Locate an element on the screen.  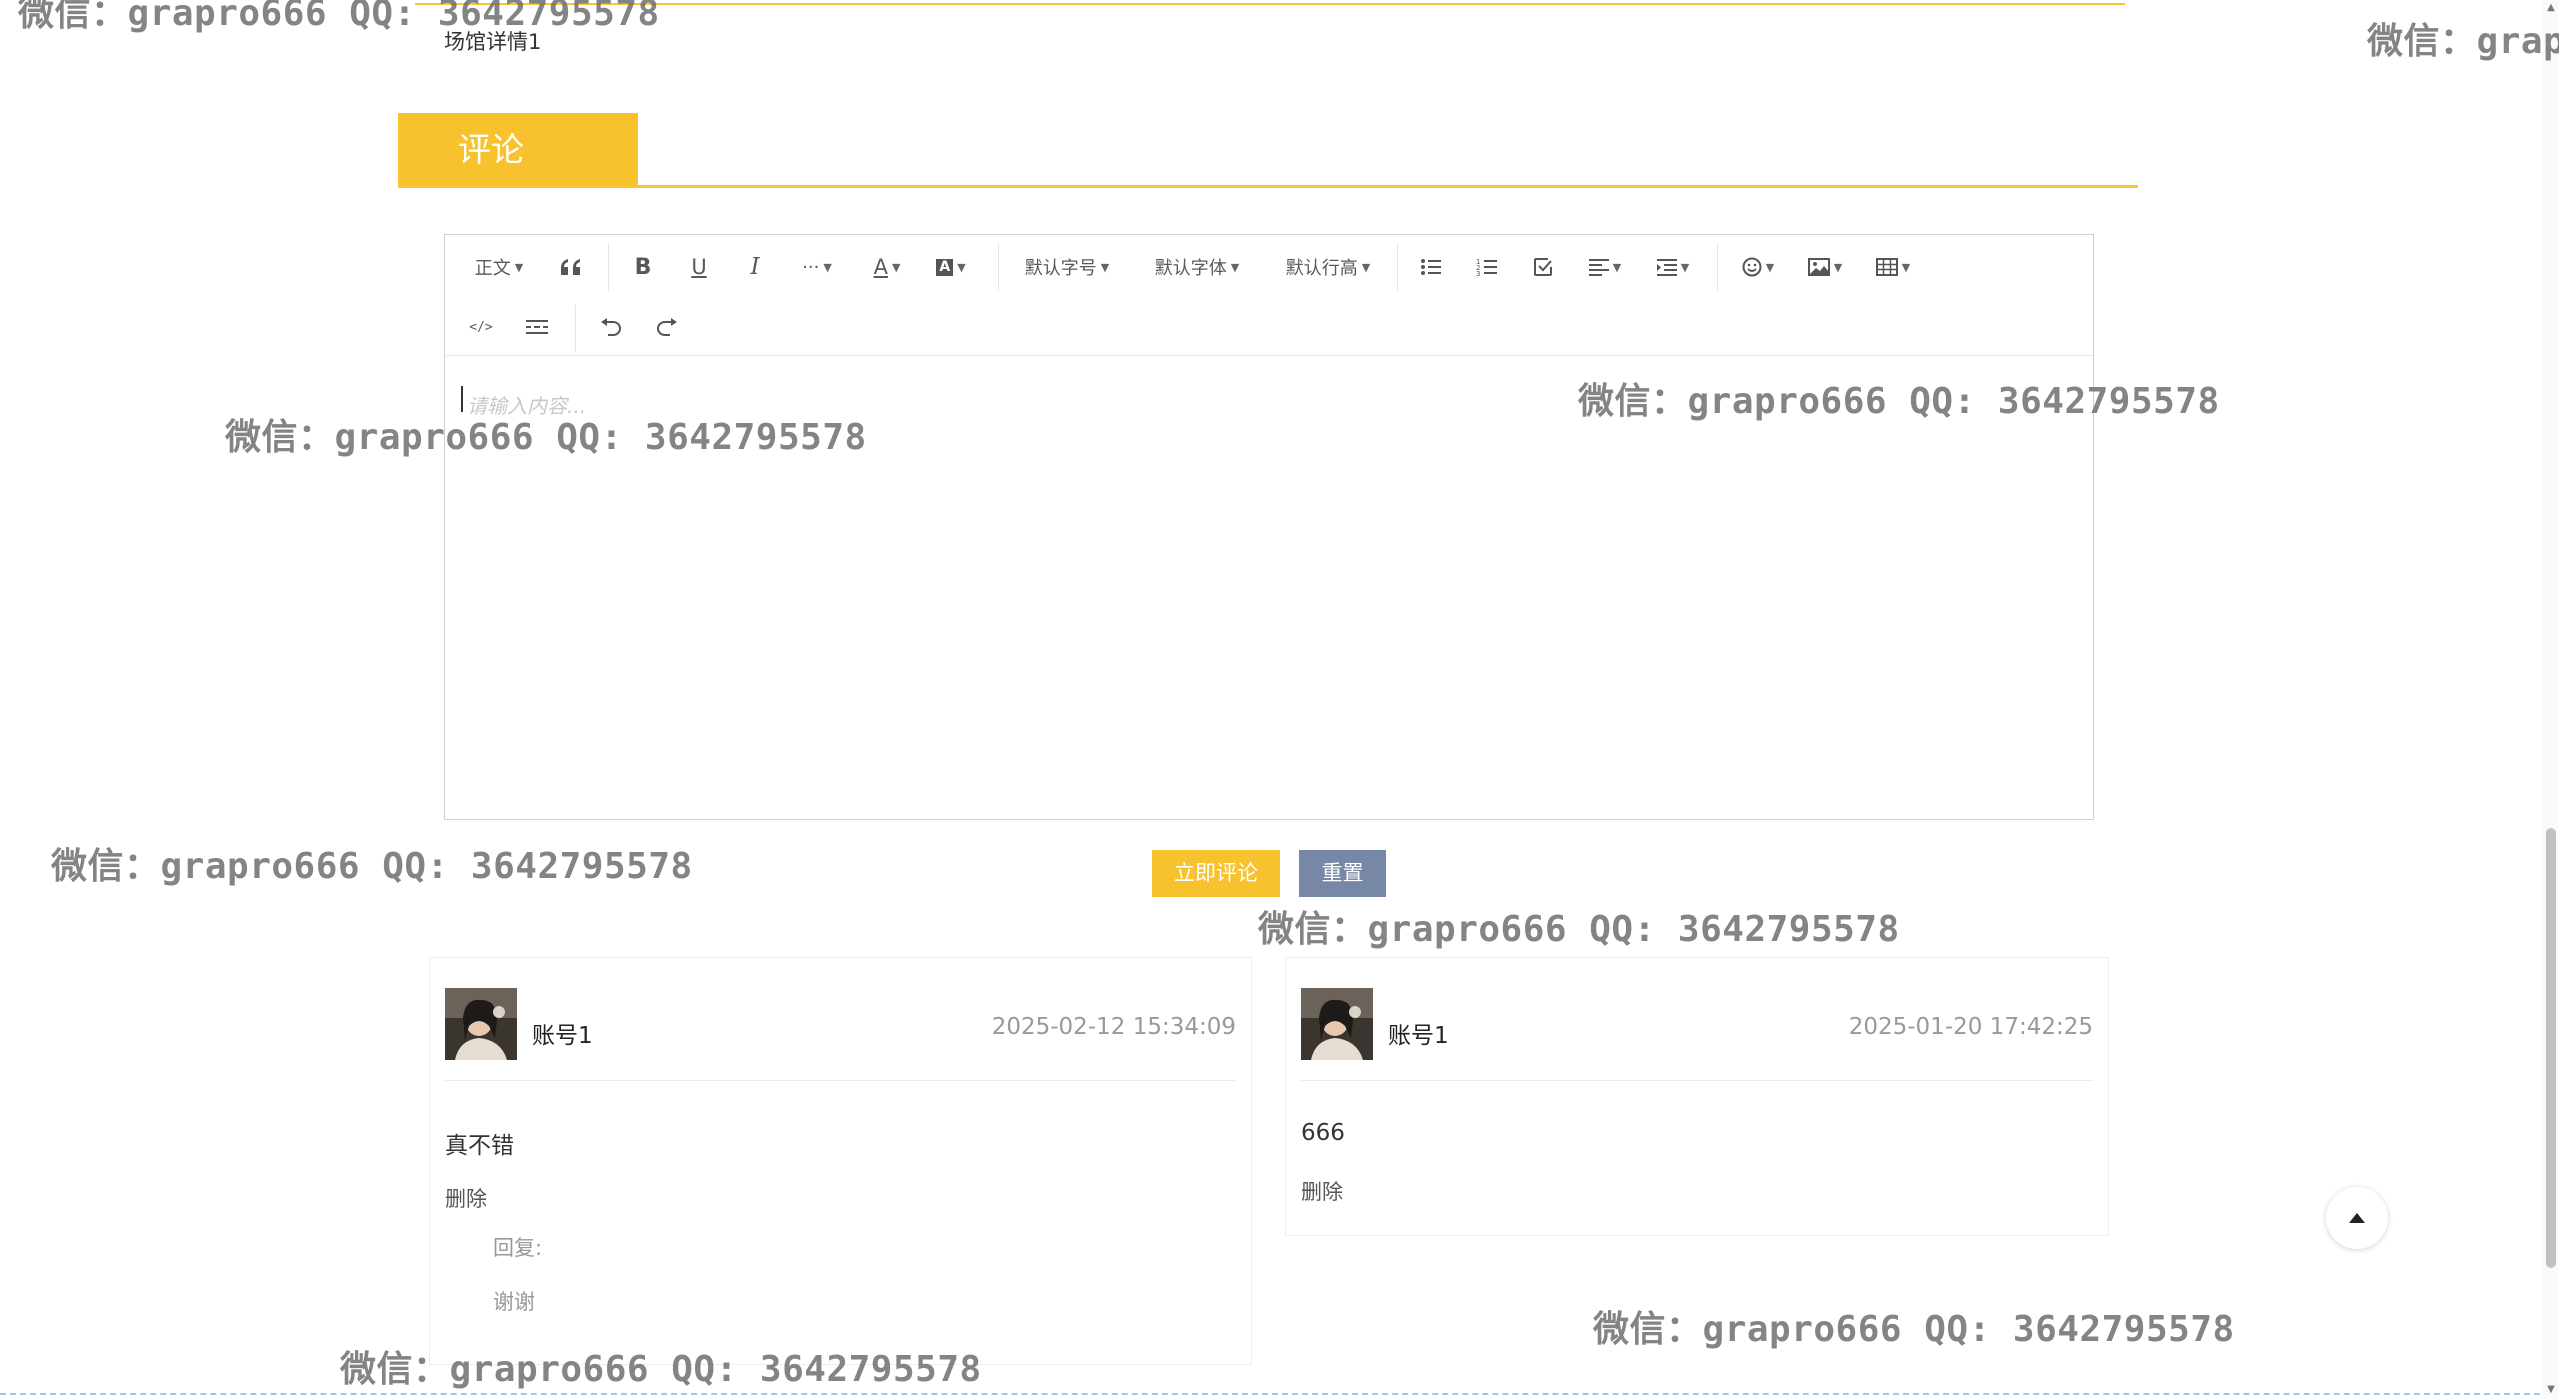
arrow-up-icon is located at coordinates (2357, 1218).